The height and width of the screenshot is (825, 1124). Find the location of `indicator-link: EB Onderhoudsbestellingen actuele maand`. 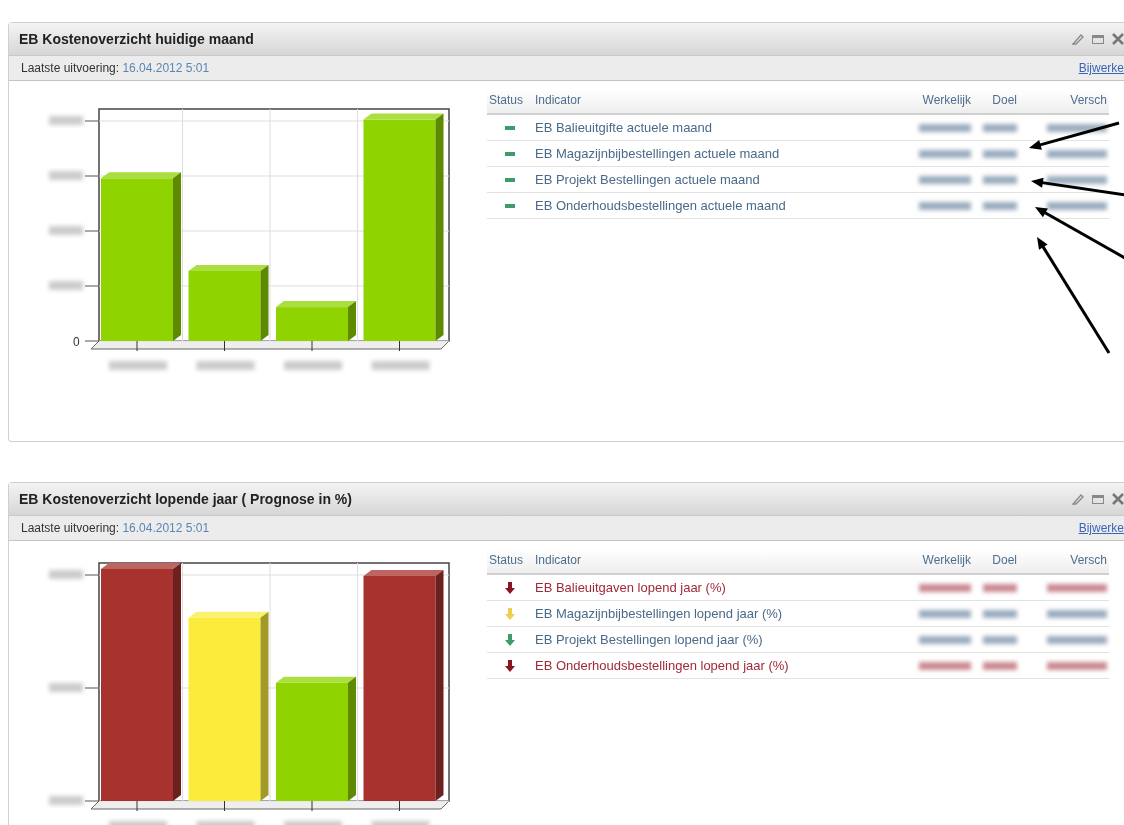

indicator-link: EB Onderhoudsbestellingen actuele maand is located at coordinates (660, 205).